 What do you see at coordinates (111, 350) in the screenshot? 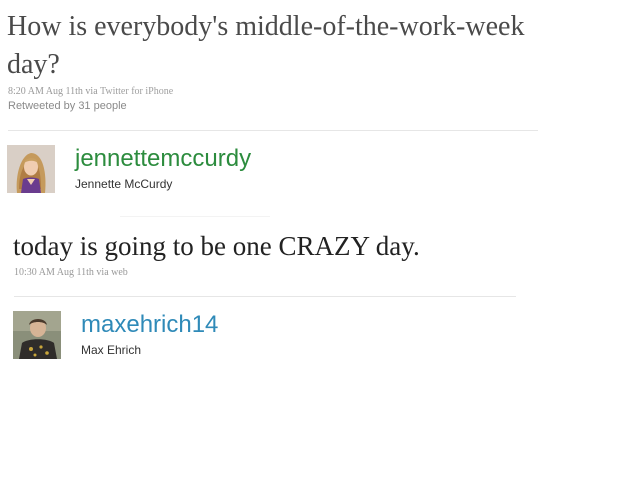
I see `realname-max-ehrich: Max Ehrich` at bounding box center [111, 350].